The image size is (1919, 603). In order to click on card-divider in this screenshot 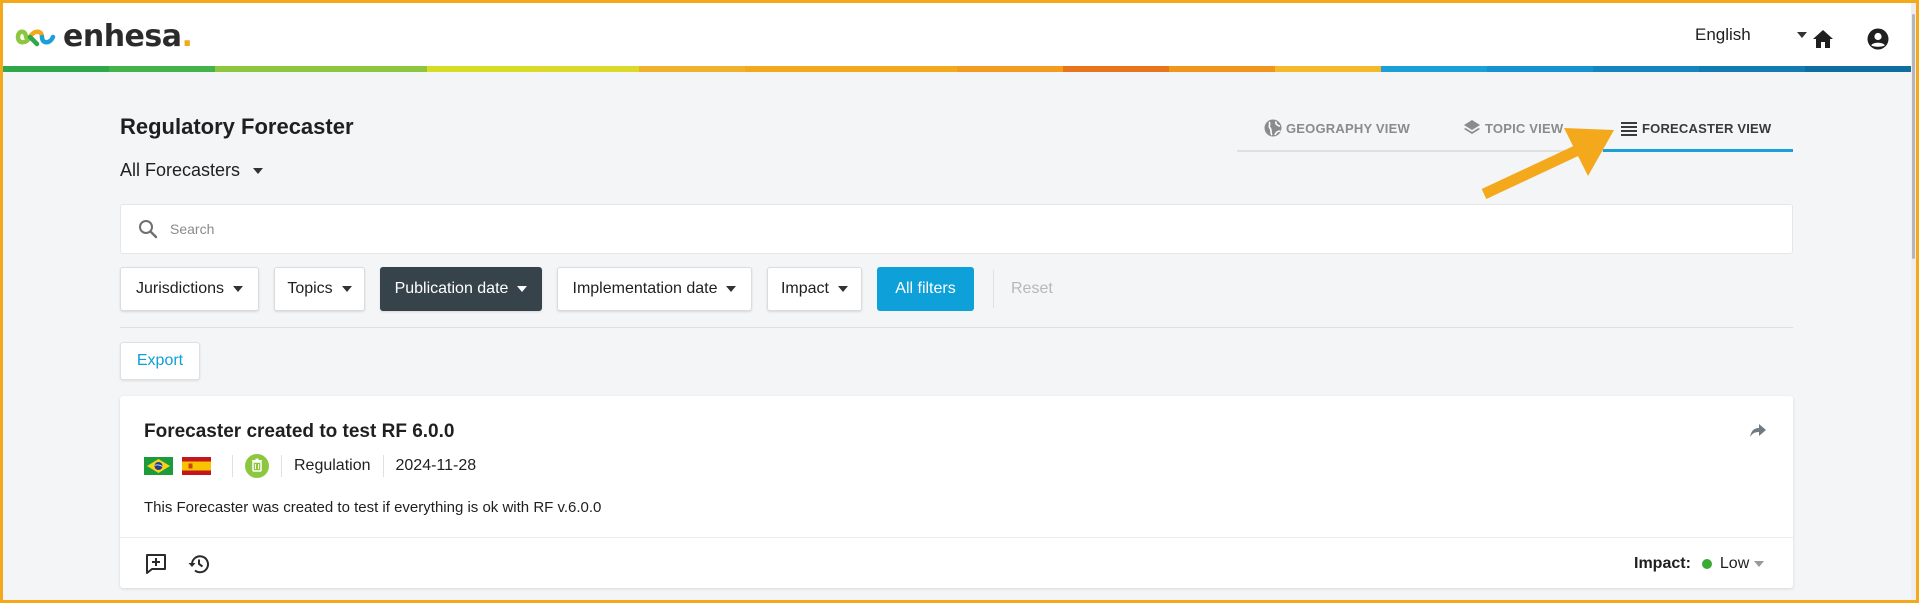, I will do `click(956, 537)`.